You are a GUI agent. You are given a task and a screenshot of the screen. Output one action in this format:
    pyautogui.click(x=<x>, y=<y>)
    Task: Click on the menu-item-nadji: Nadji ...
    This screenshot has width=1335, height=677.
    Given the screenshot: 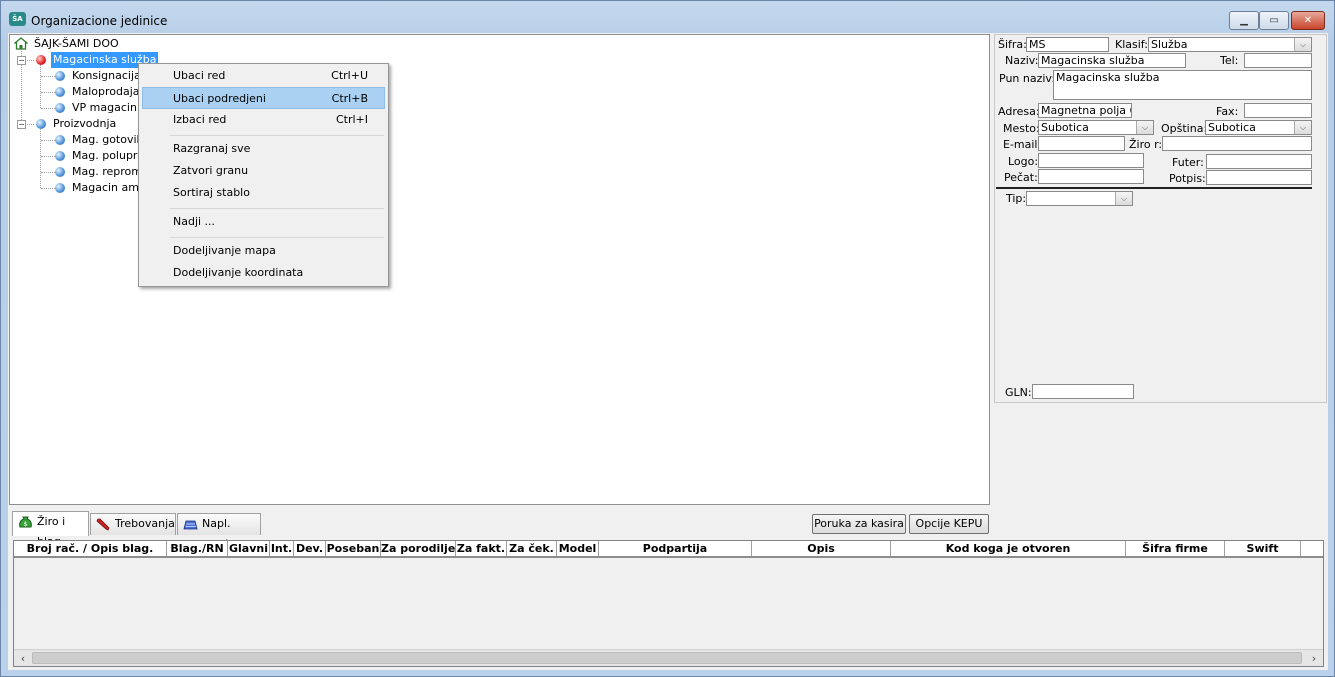 What is the action you would take?
    pyautogui.click(x=263, y=222)
    